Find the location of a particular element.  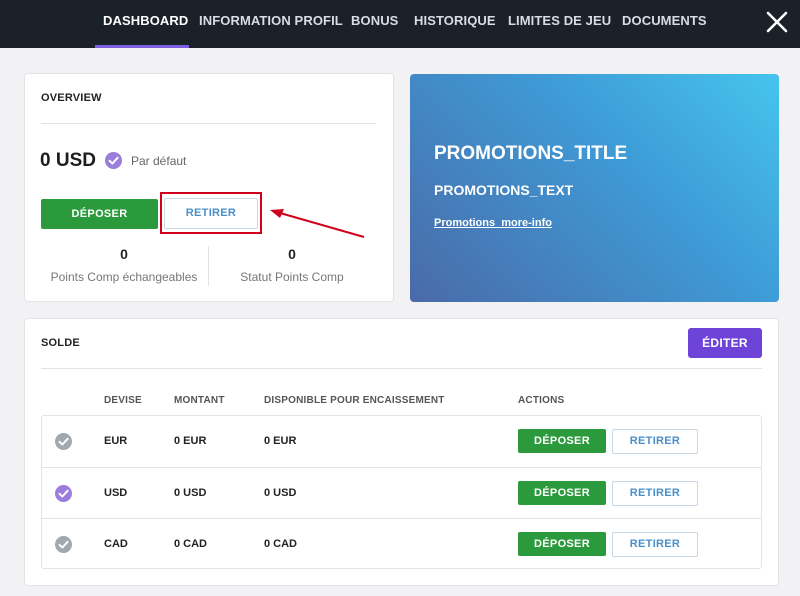

tab-bonus: BONUS is located at coordinates (374, 20).